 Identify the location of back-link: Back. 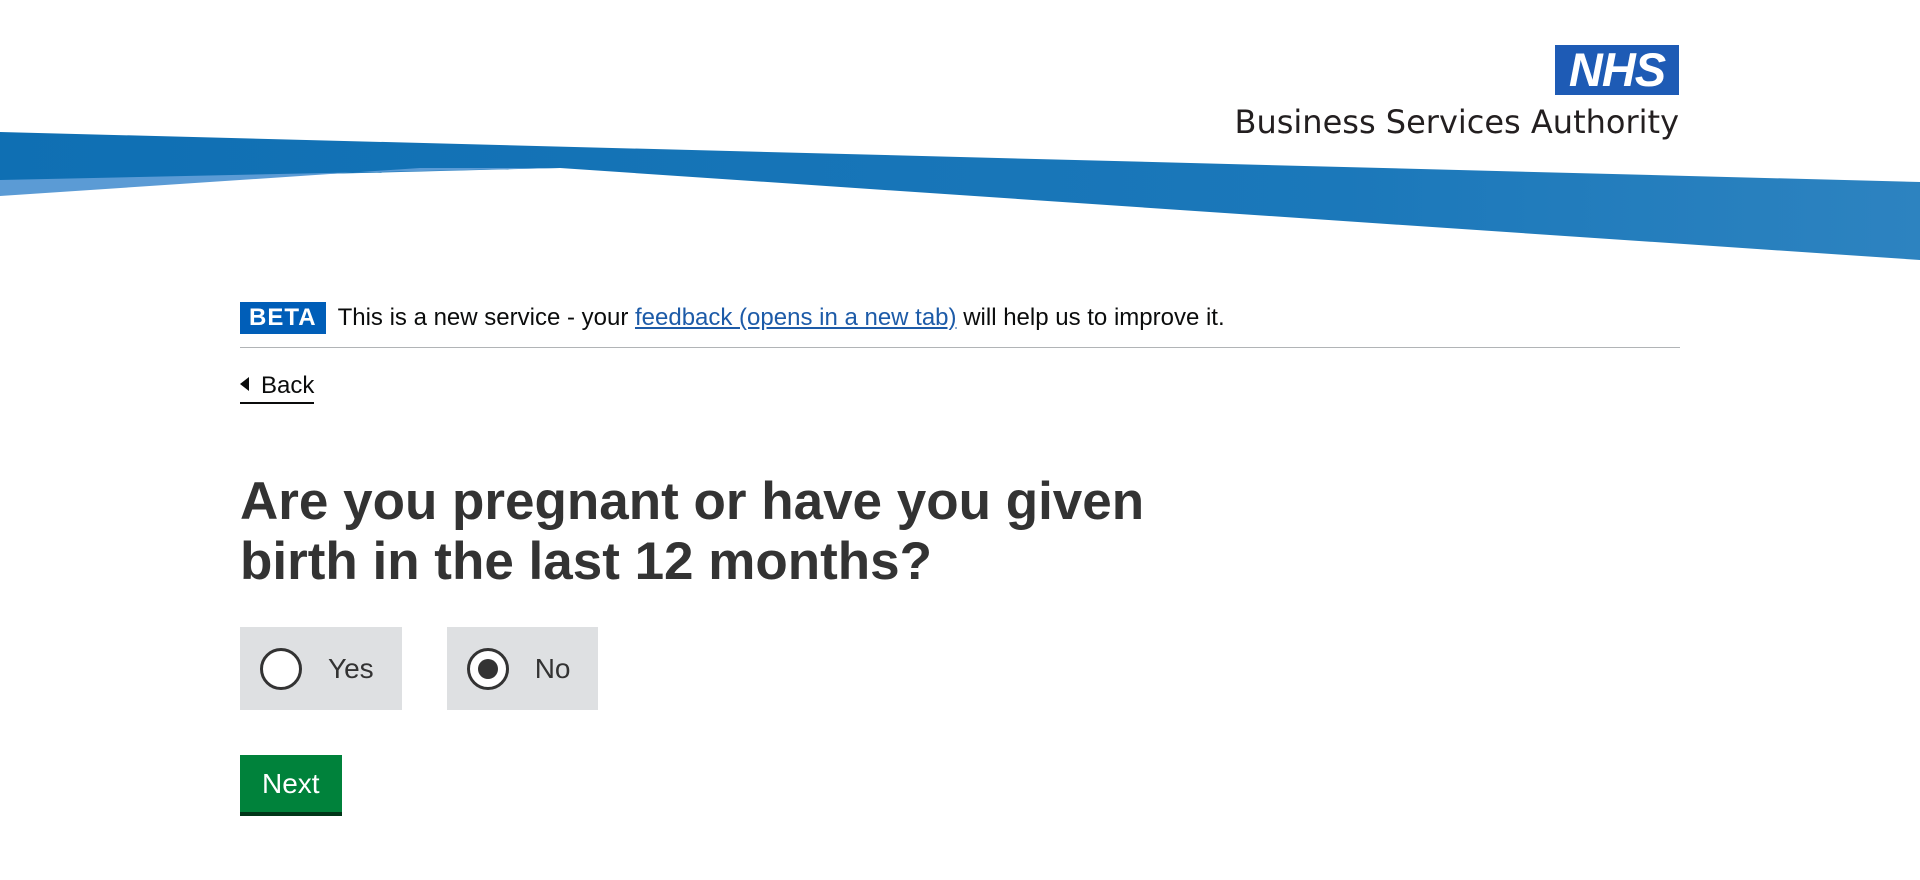
(277, 388).